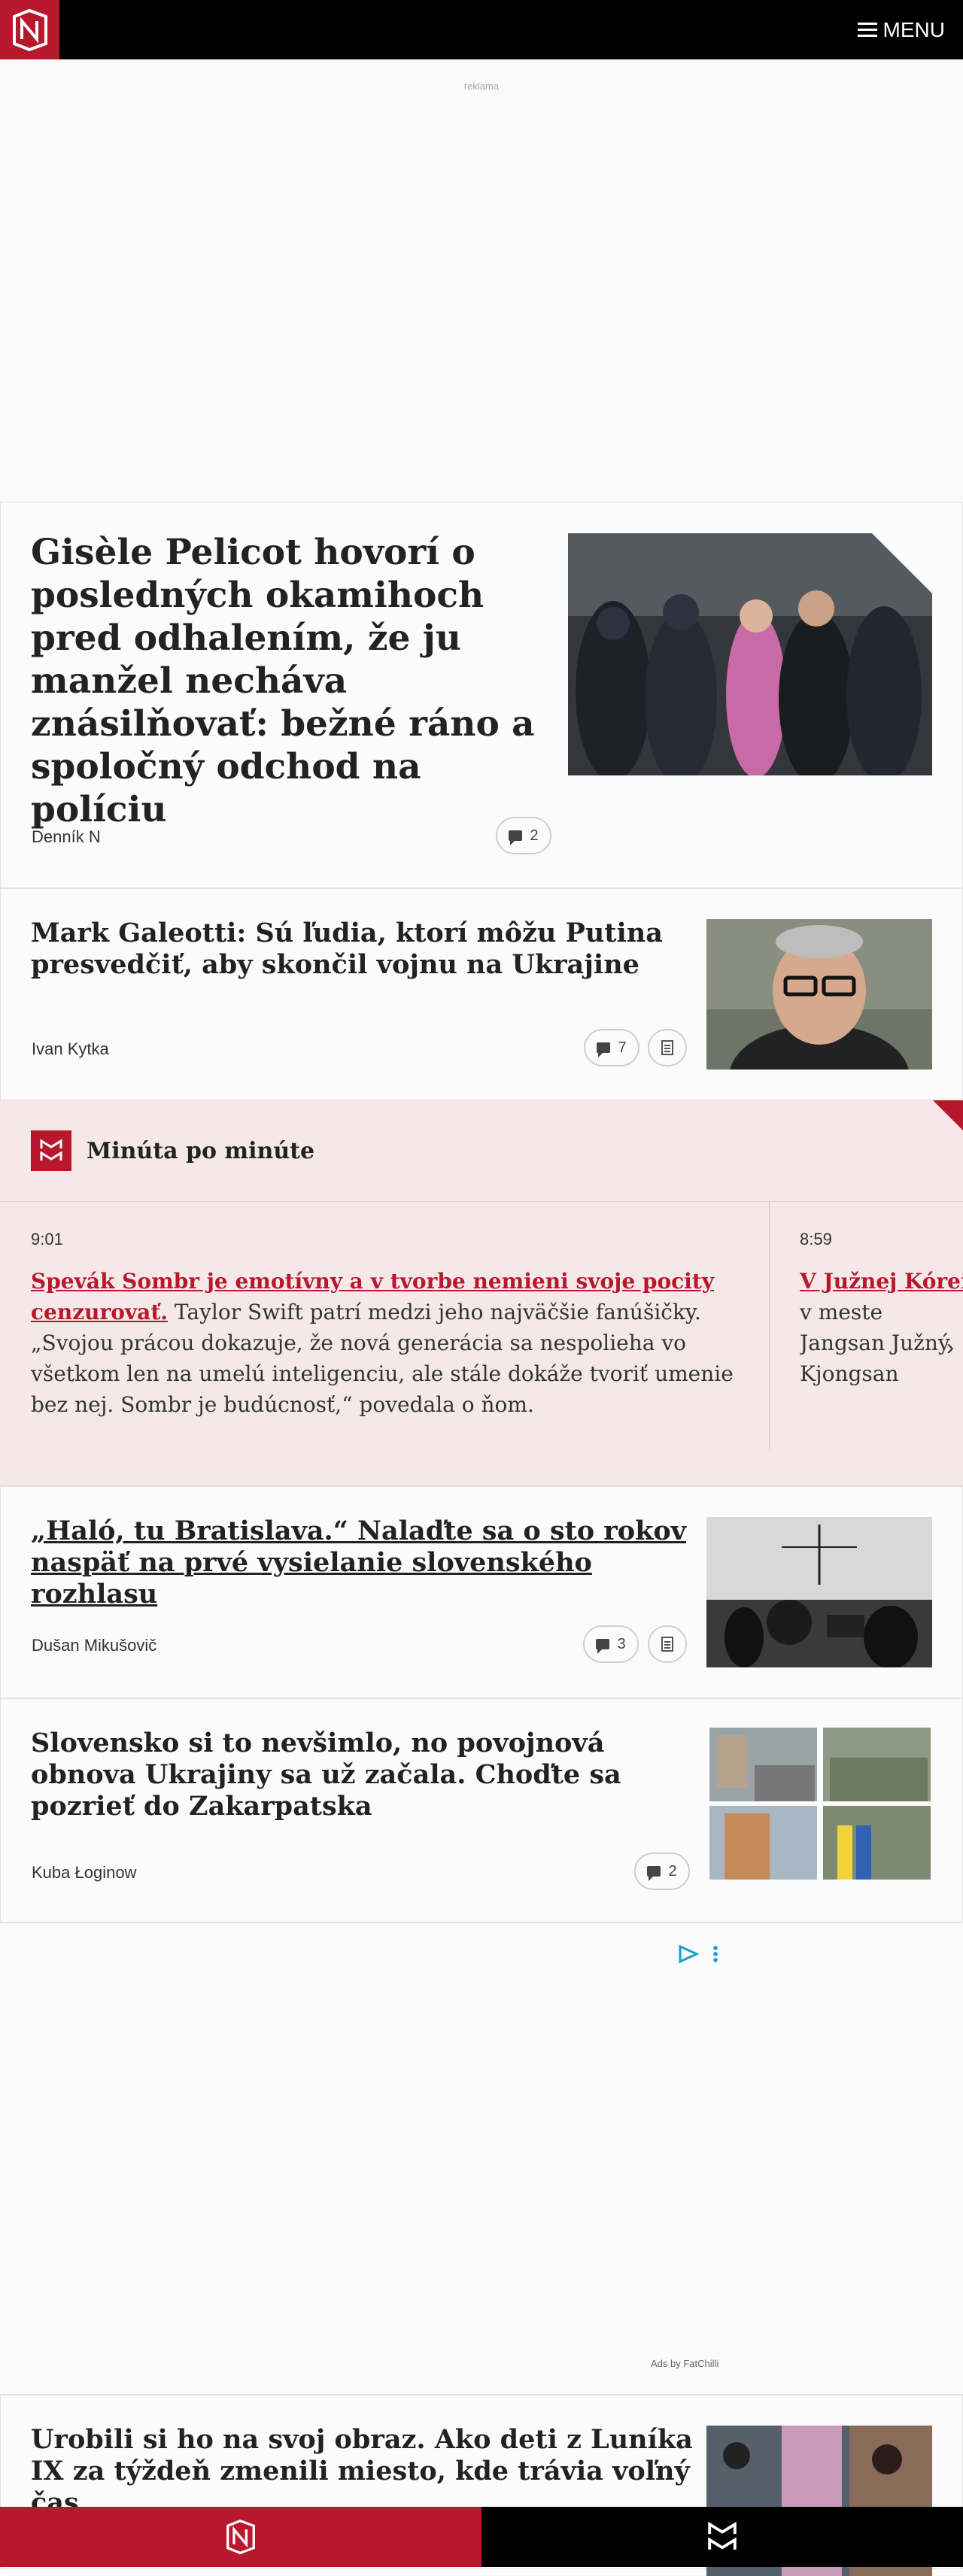 The height and width of the screenshot is (2576, 963). I want to click on portrait-photo, so click(819, 994).